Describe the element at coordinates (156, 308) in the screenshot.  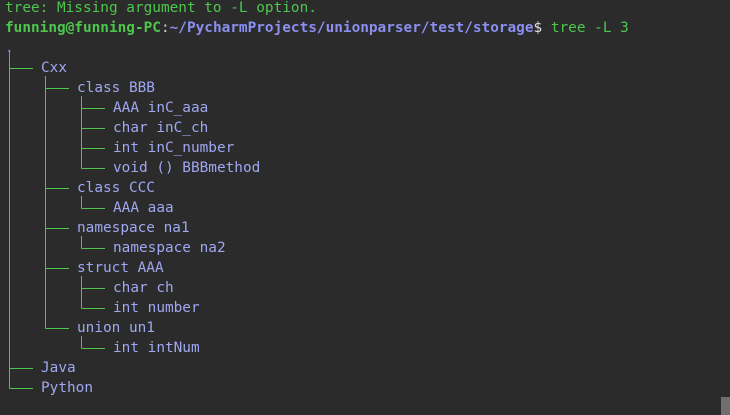
I see `tree-node-int-number: int number` at that location.